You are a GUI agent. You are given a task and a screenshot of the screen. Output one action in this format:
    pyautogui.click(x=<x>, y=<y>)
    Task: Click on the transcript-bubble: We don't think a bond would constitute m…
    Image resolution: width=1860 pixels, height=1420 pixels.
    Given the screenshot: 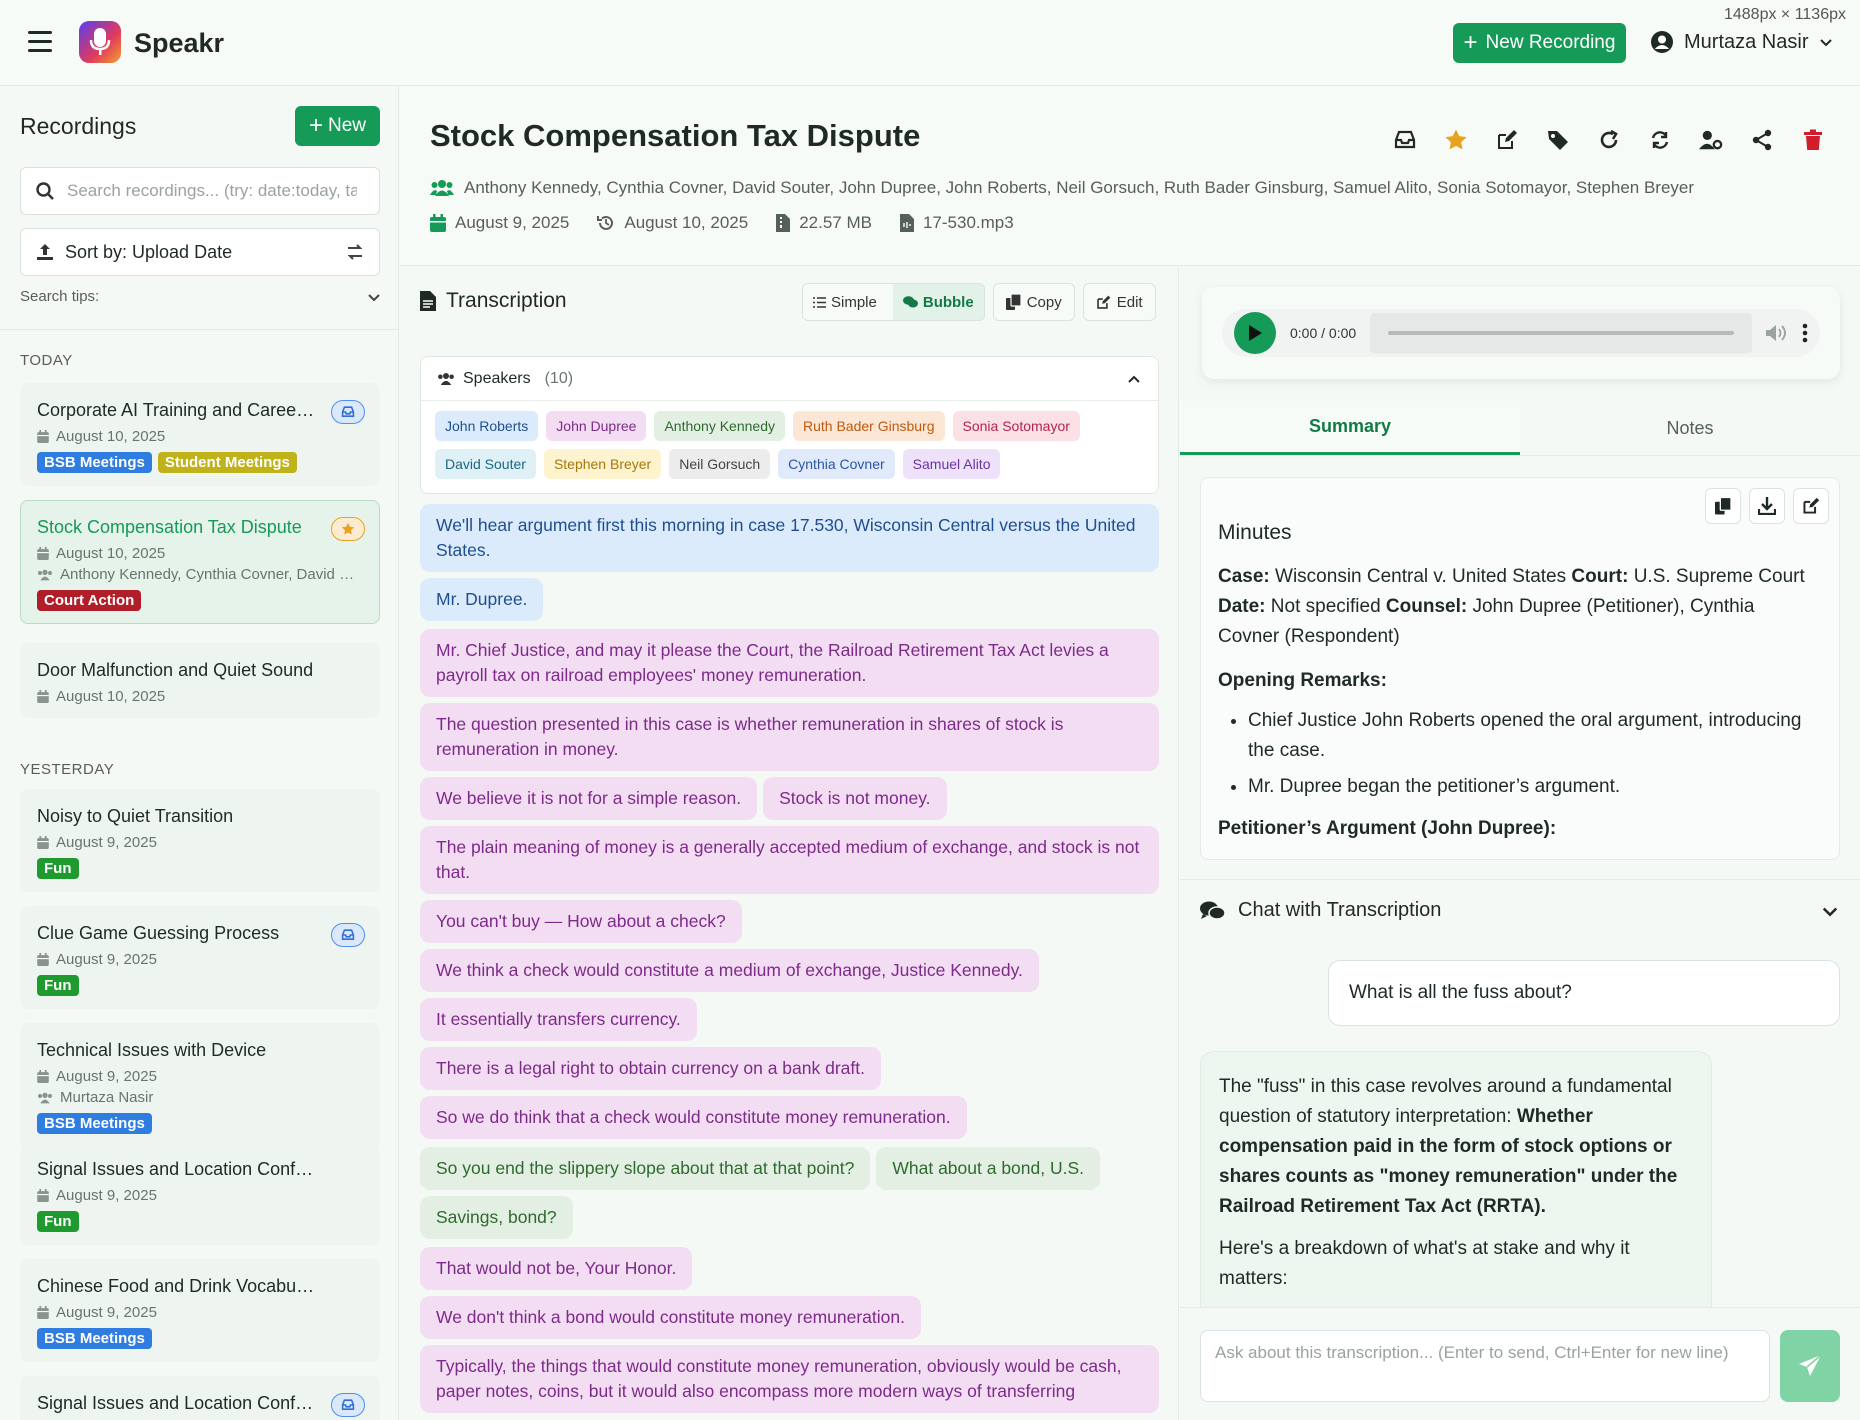 What is the action you would take?
    pyautogui.click(x=670, y=1317)
    